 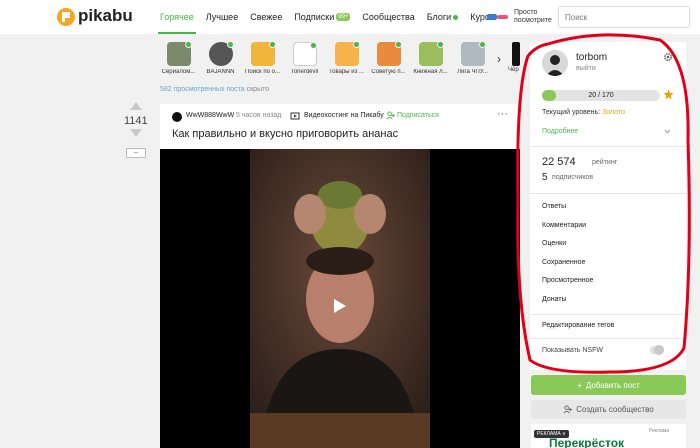 What do you see at coordinates (571, 112) in the screenshot?
I see `level-label: Текущий уровень:` at bounding box center [571, 112].